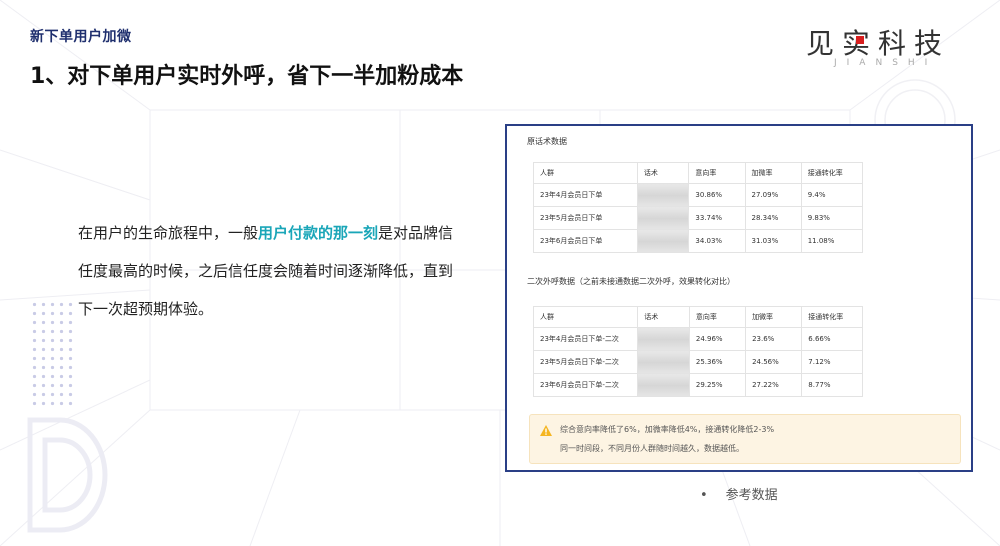  Describe the element at coordinates (717, 385) in the screenshot. I see `table-cell: 29.25%` at that location.